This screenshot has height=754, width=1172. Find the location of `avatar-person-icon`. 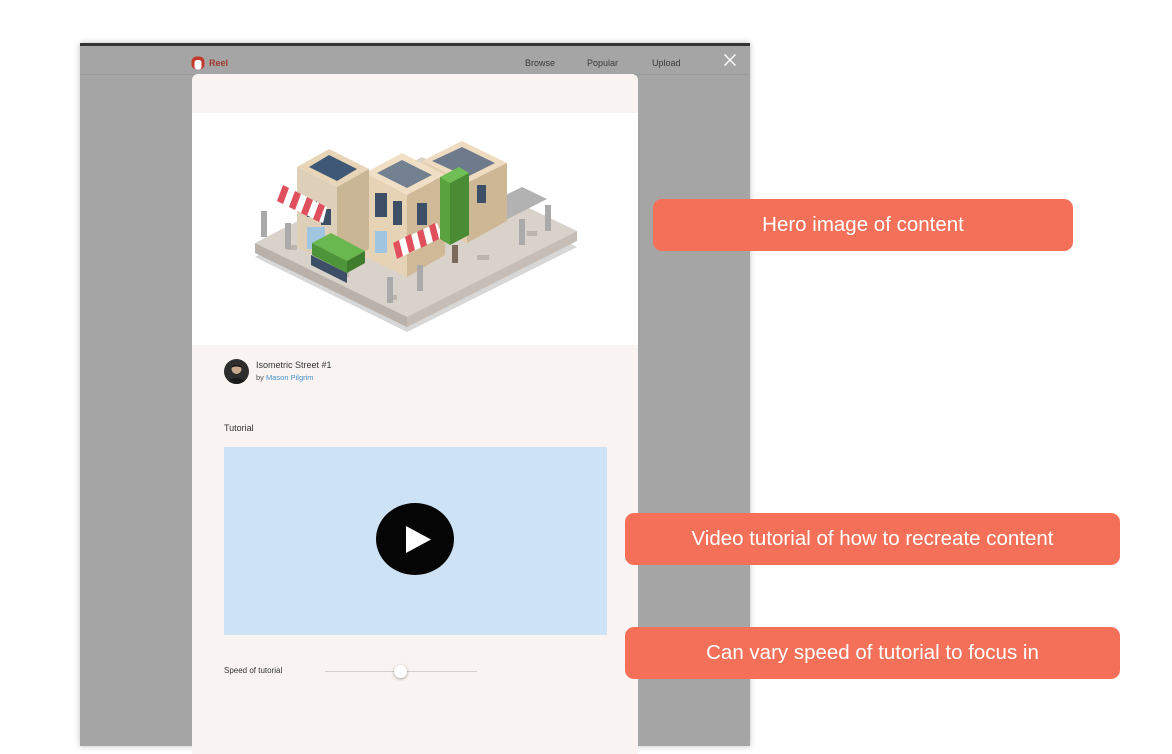

avatar-person-icon is located at coordinates (236, 374).